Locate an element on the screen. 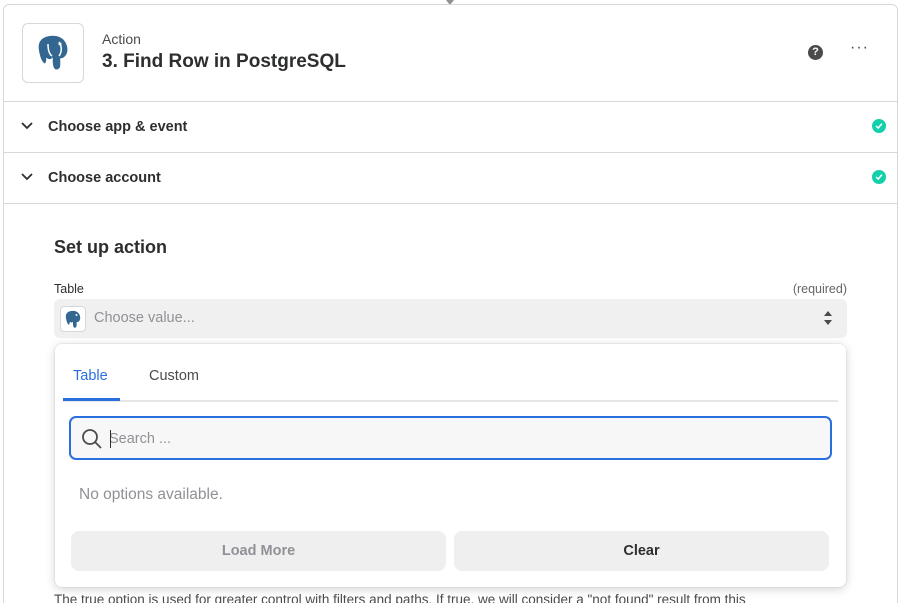  sort-arrows-icon is located at coordinates (828, 318).